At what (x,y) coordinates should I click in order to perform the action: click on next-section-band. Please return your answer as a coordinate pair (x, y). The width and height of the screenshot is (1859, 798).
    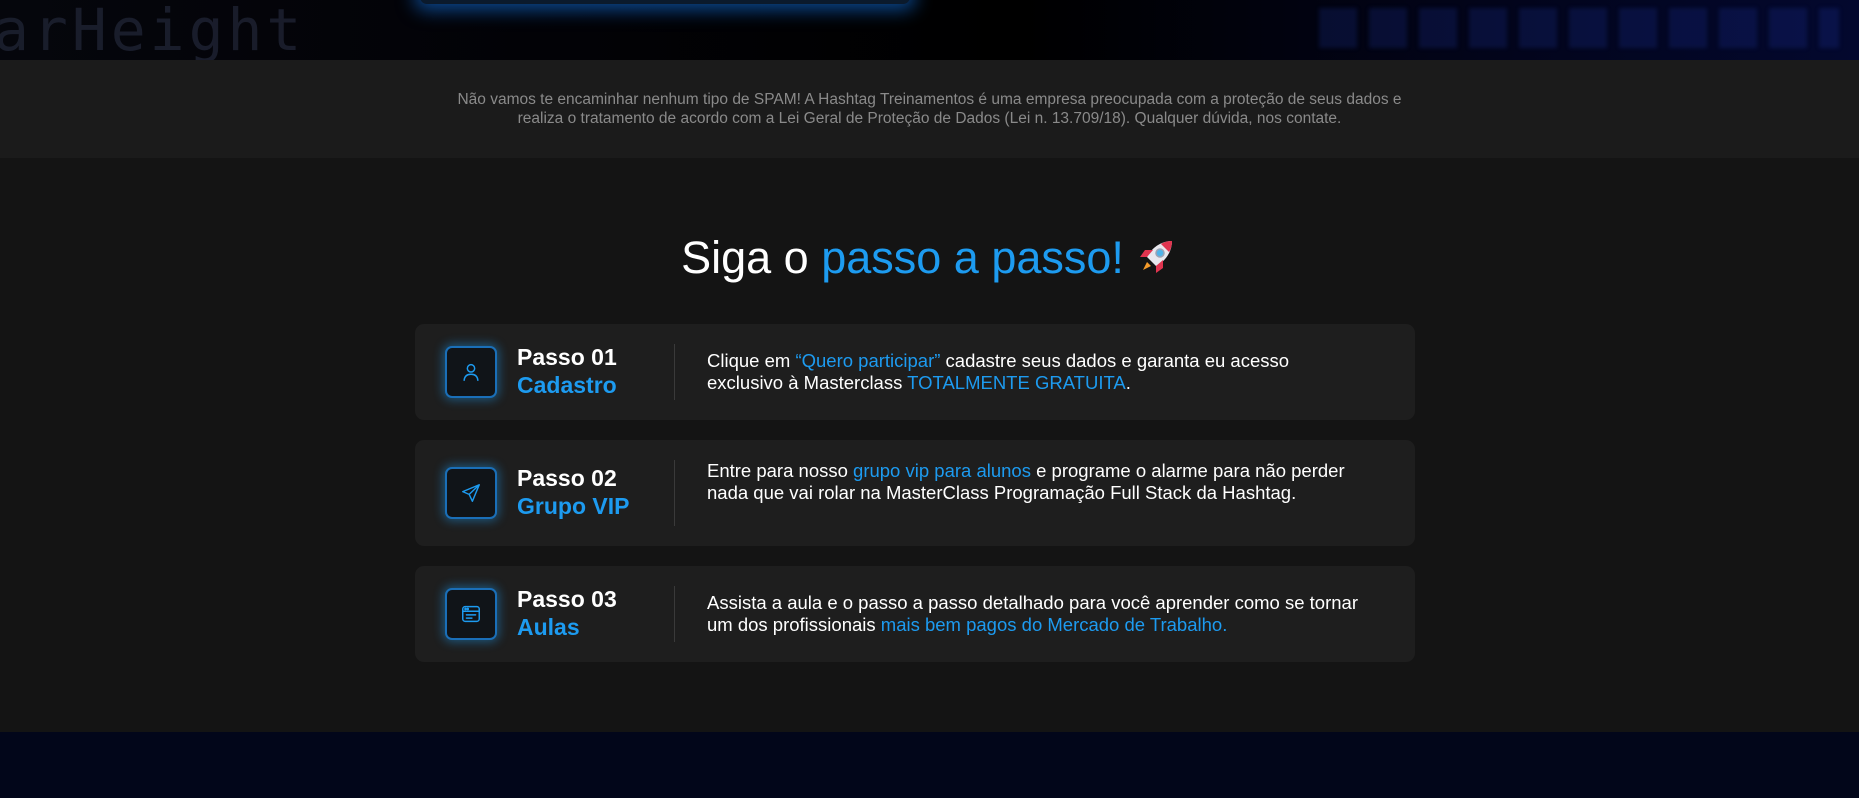
    Looking at the image, I should click on (929, 765).